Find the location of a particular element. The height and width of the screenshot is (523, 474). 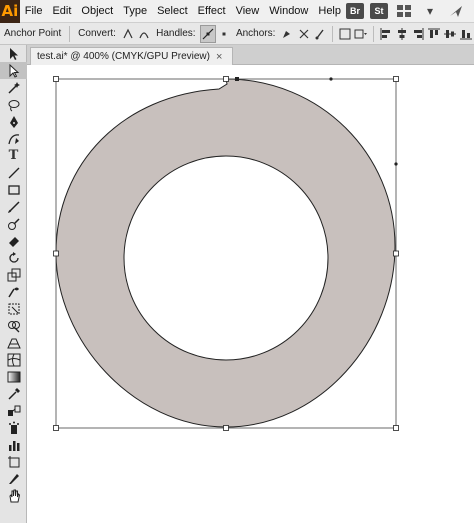

anchor-point-label: Anchor Point is located at coordinates (33, 33).